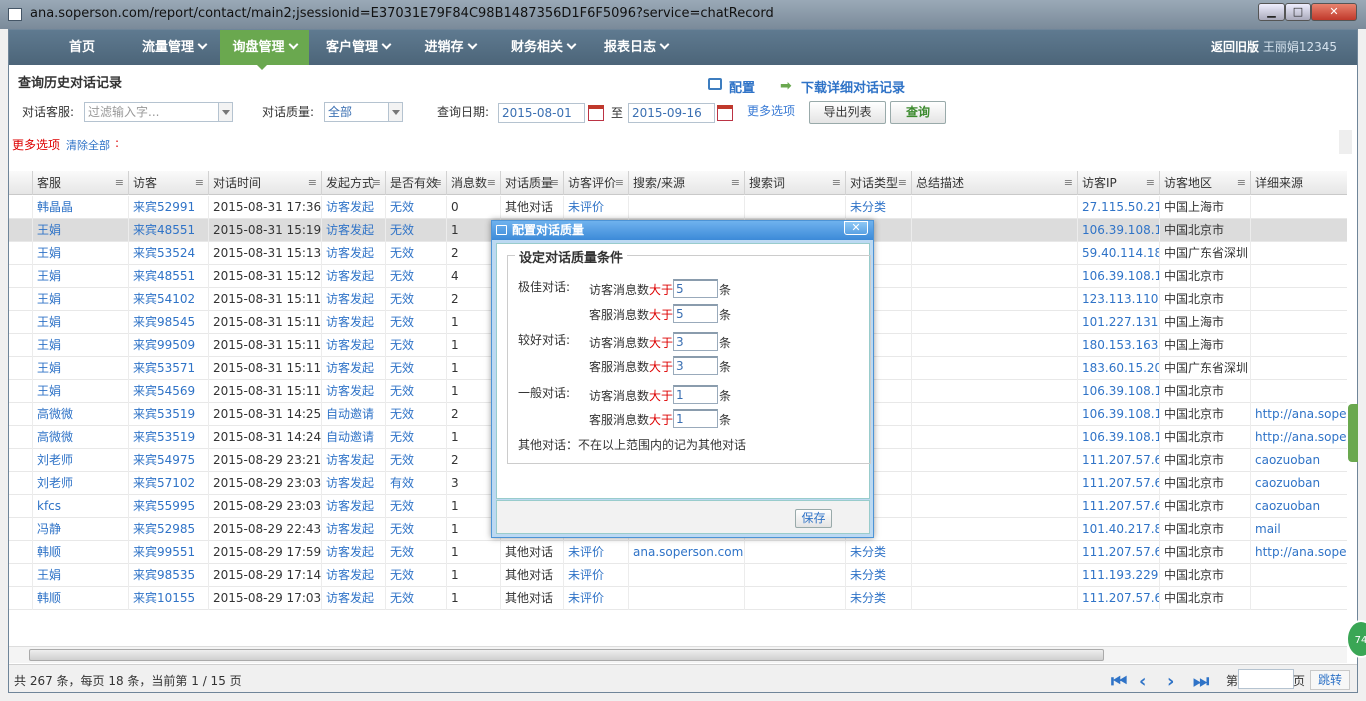 The width and height of the screenshot is (1366, 701). What do you see at coordinates (695, 365) in the screenshot?
I see `good-agent-input: 3` at bounding box center [695, 365].